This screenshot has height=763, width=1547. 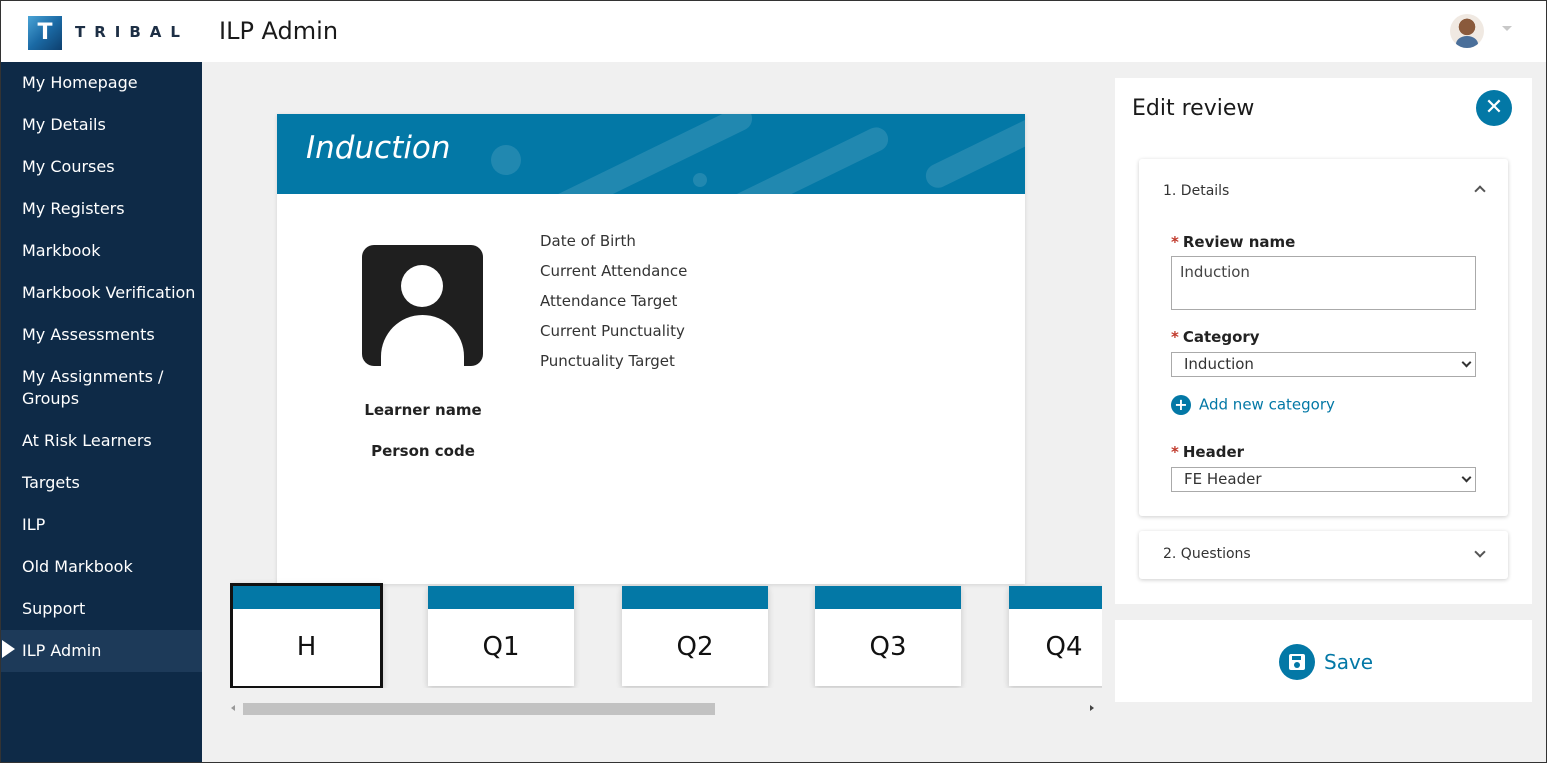 I want to click on chevron-up-icon, so click(x=1480, y=191).